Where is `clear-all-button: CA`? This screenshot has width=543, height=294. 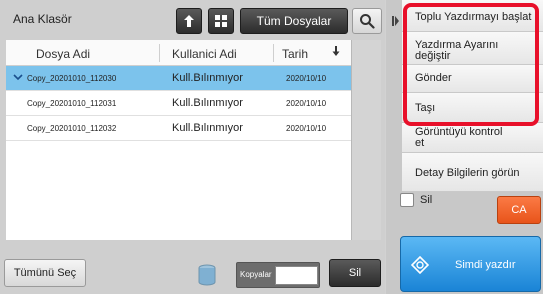
clear-all-button: CA is located at coordinates (519, 210).